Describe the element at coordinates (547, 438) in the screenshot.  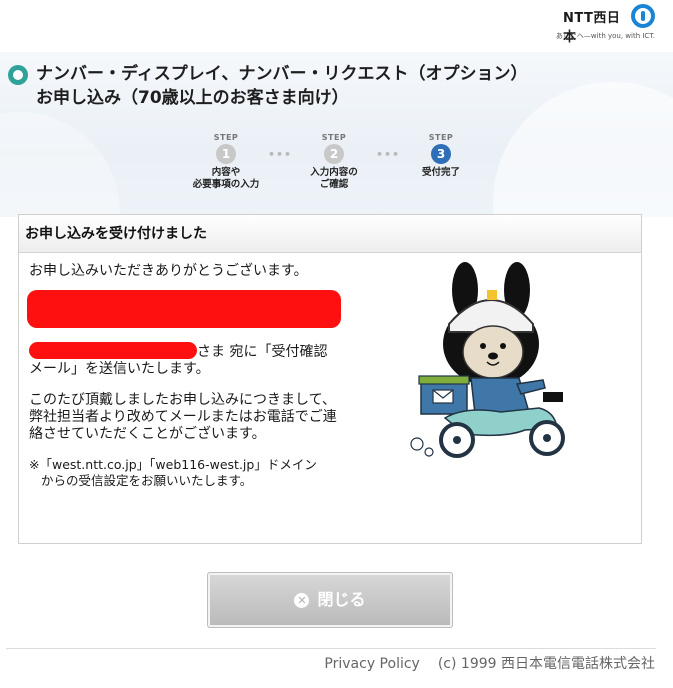
I see `wheel-hub-front` at that location.